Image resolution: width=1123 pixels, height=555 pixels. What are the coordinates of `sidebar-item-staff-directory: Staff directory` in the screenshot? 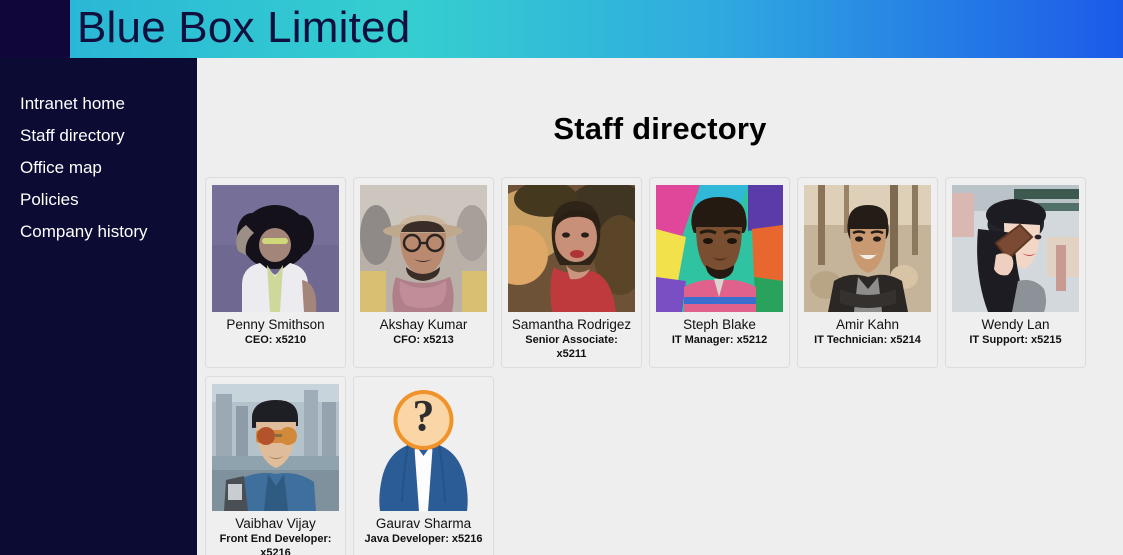 It's located at (98, 136).